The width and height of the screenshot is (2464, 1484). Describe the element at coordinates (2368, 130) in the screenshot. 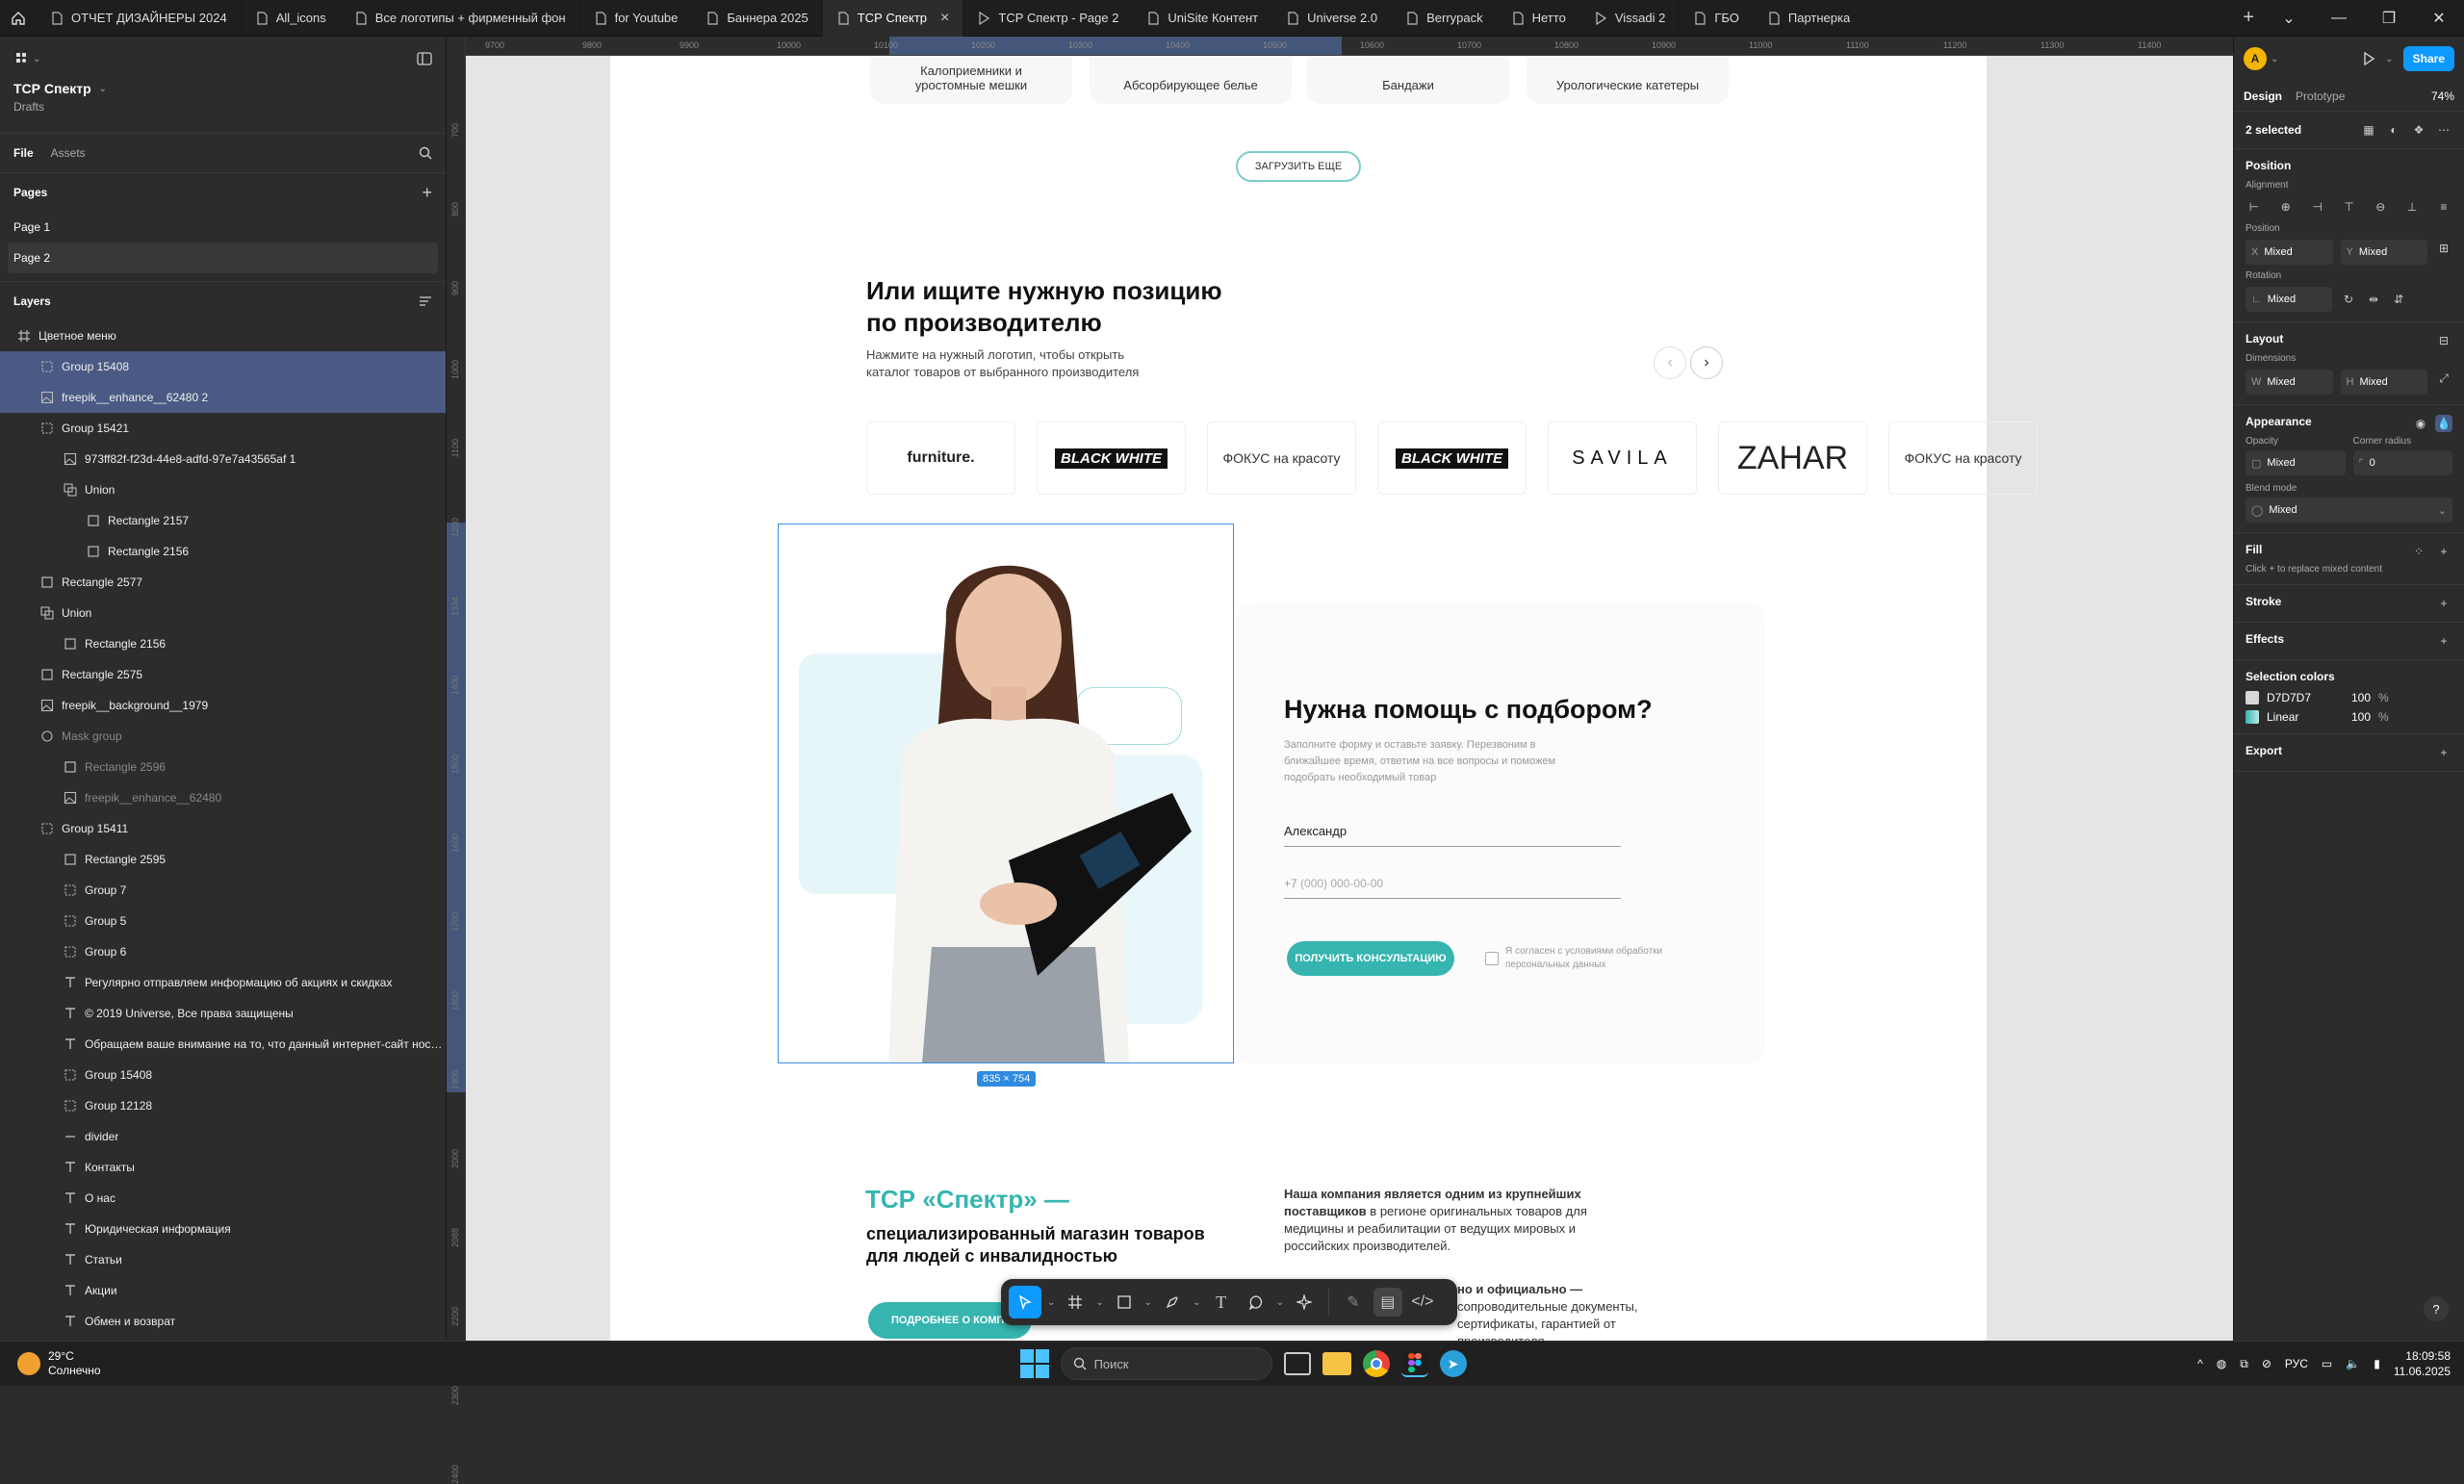

I see `grid-icon: ▦` at that location.